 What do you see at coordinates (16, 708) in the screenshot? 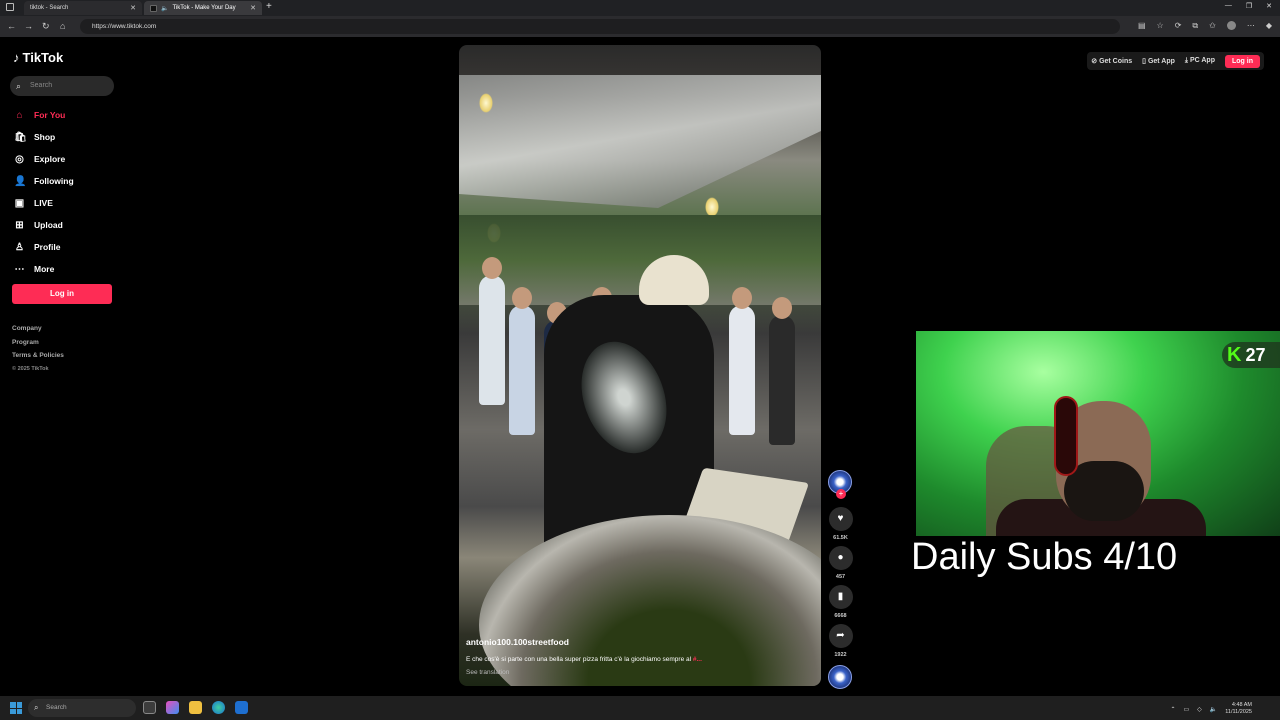
I see `windows-start-icon` at bounding box center [16, 708].